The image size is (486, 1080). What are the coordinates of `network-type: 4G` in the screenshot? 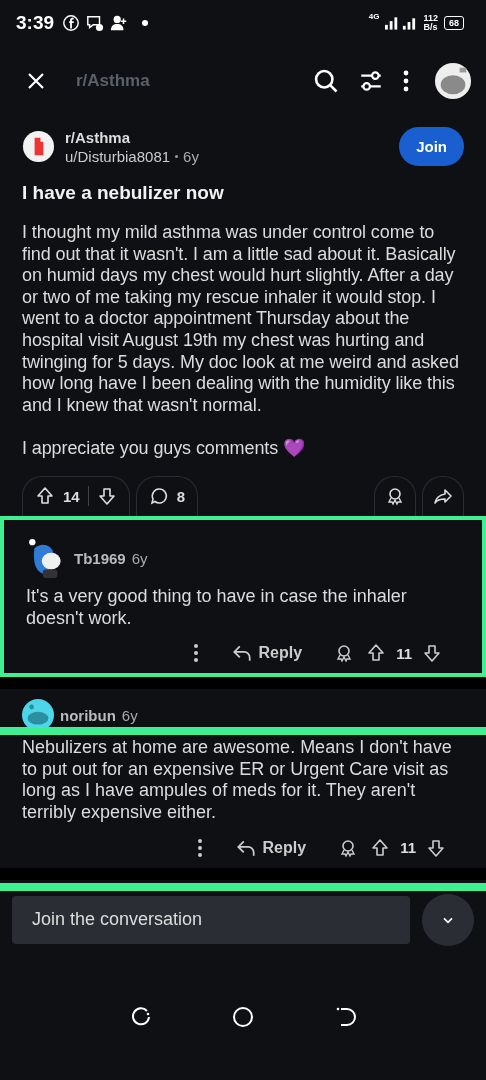 It's located at (374, 16).